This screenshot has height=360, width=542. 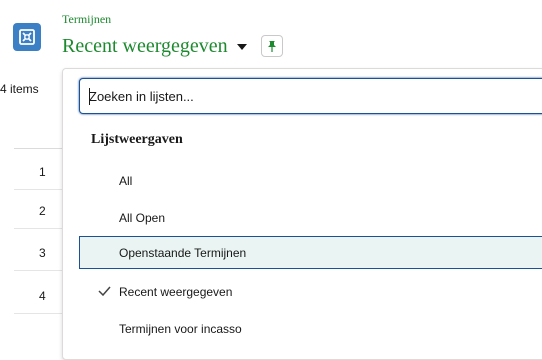 I want to click on list-view-option-termijnen-voor-incasso: Termijnen voor incasso, so click(x=310, y=328).